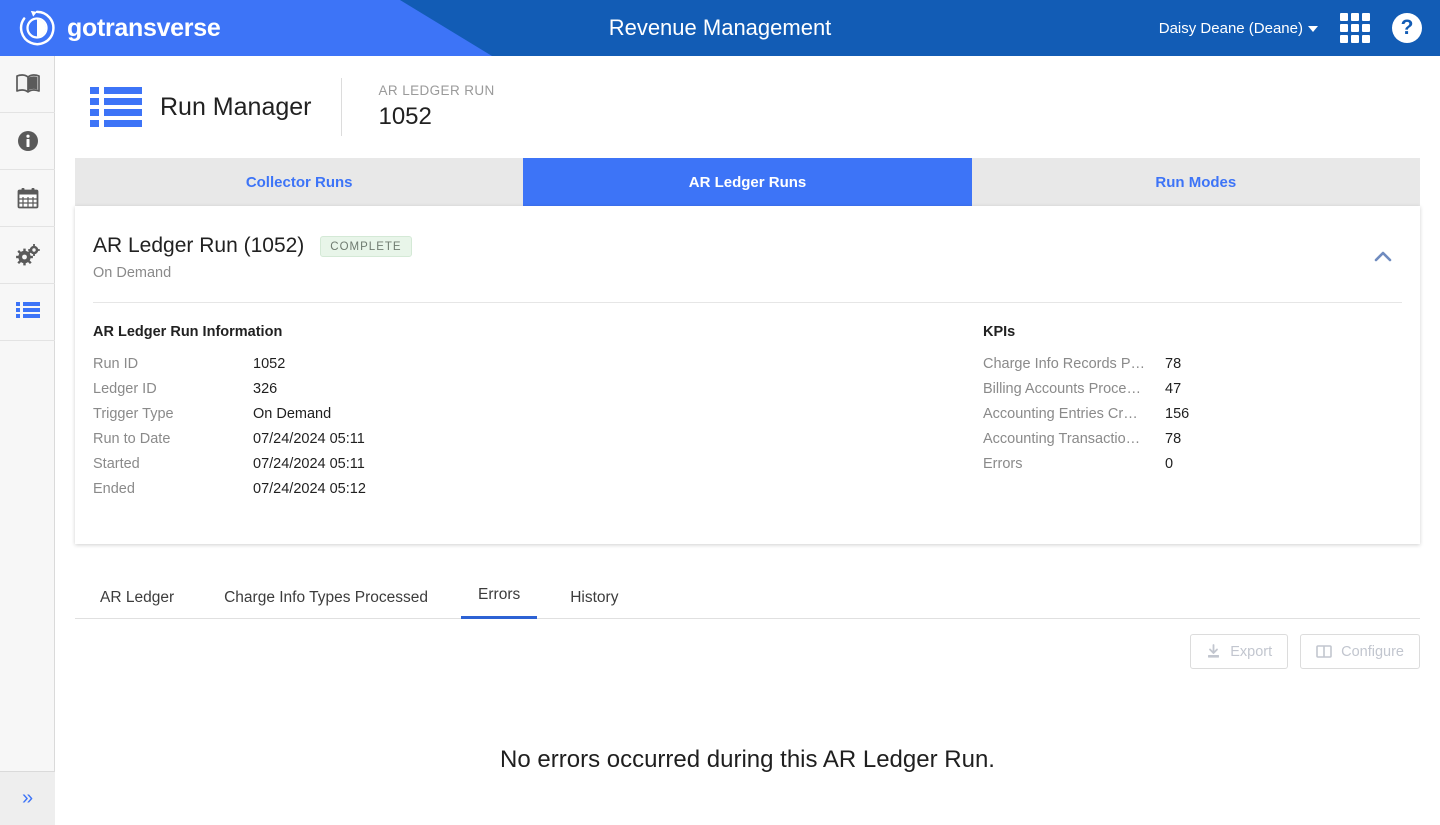 The width and height of the screenshot is (1440, 825). What do you see at coordinates (1148, 468) in the screenshot?
I see `table-row: Errors 0` at bounding box center [1148, 468].